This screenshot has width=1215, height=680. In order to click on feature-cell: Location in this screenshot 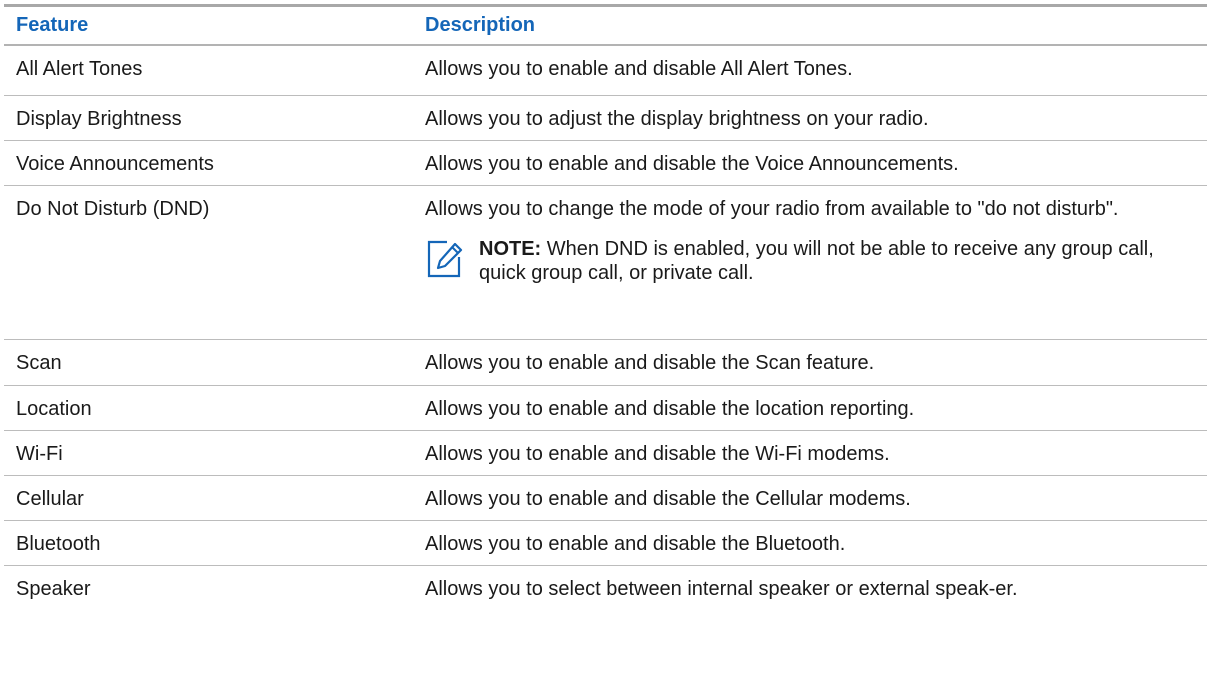, I will do `click(54, 409)`.